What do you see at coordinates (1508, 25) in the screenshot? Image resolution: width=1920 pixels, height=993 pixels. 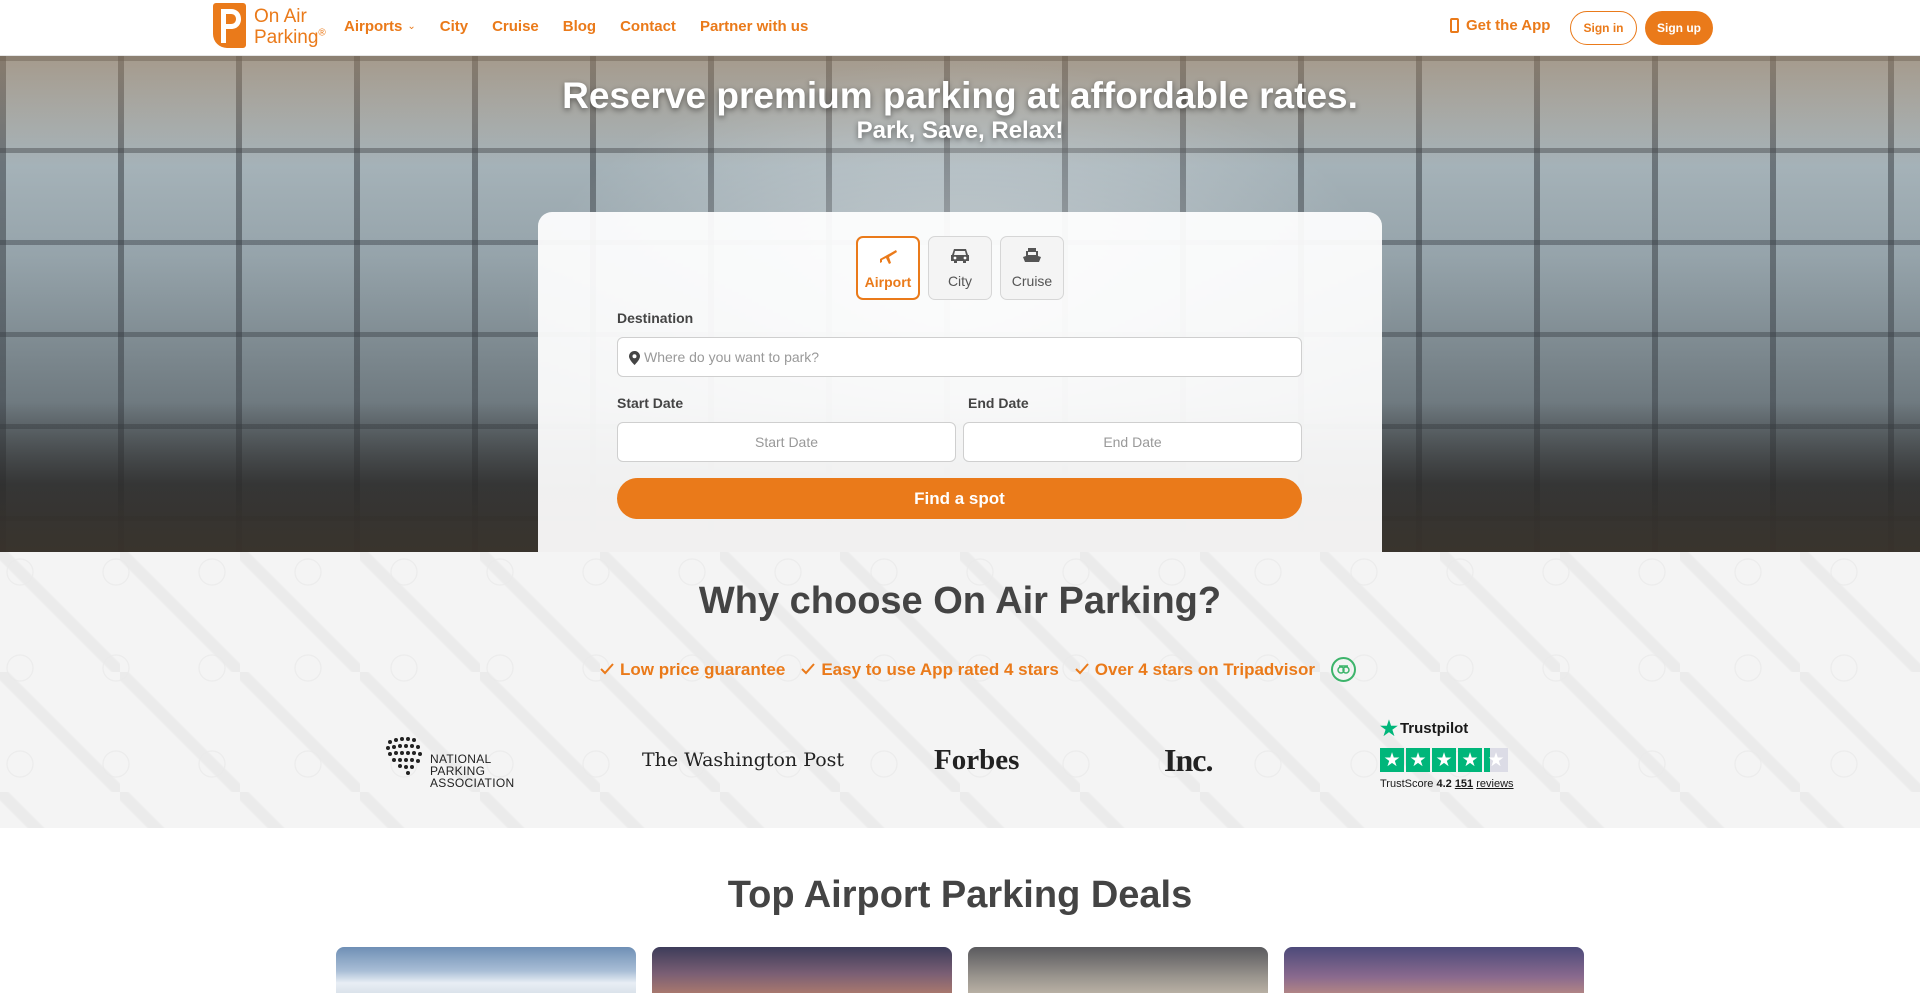 I see `get-the-app-label: Get the App` at bounding box center [1508, 25].